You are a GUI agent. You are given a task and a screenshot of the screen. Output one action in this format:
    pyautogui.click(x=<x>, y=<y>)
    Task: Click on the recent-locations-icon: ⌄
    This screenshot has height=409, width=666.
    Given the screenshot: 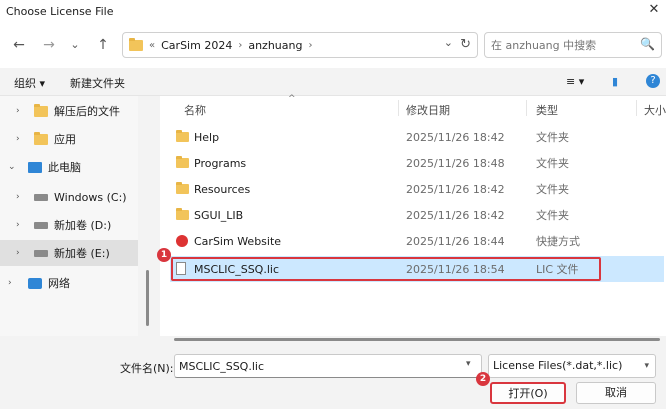 What is the action you would take?
    pyautogui.click(x=75, y=45)
    